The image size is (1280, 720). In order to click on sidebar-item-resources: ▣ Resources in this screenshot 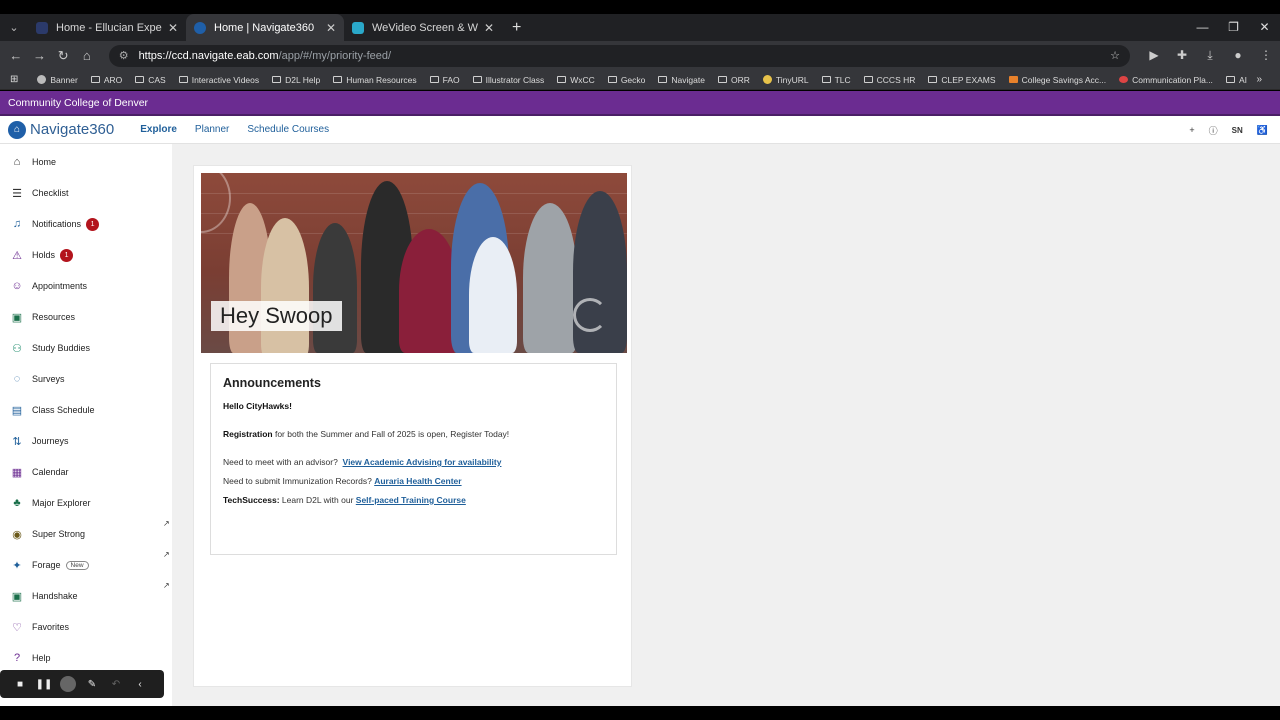, I will do `click(42, 317)`.